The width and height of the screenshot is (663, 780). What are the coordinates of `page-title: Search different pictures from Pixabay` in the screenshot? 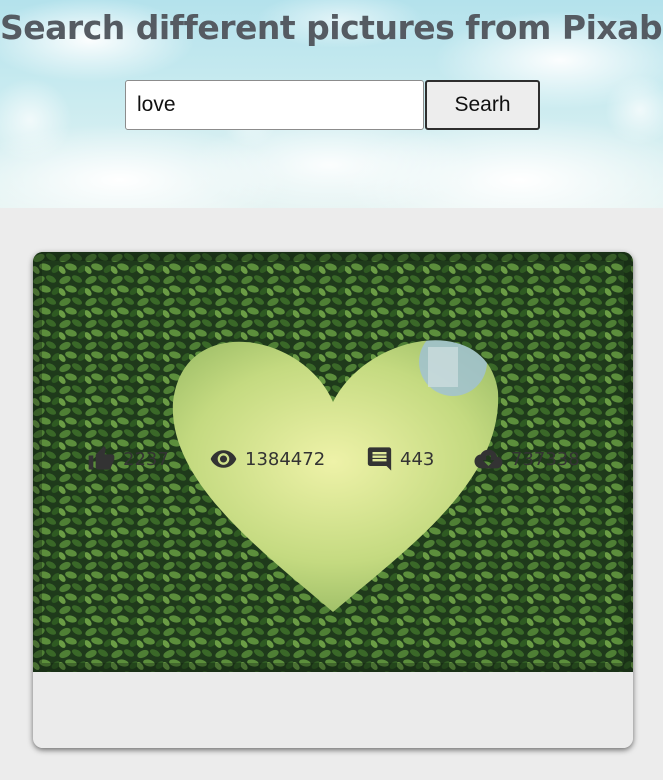 It's located at (331, 27).